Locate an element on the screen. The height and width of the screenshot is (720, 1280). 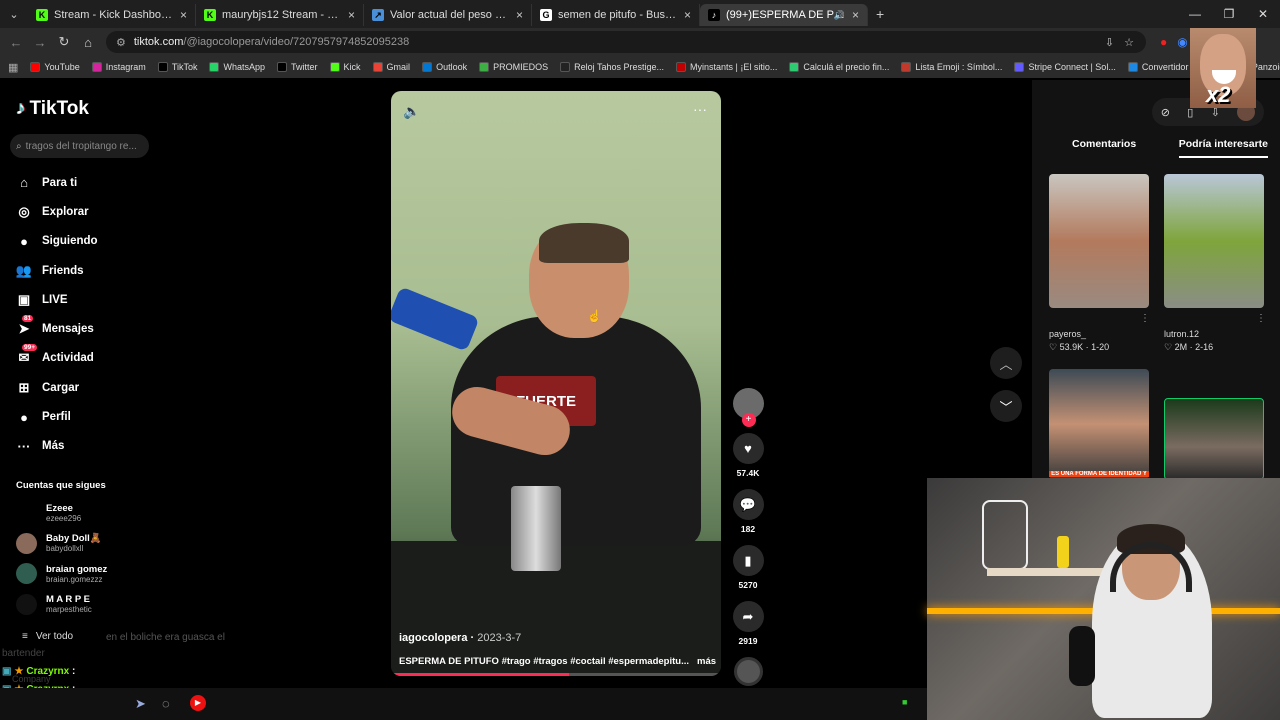
tab-audio-icon: 🔊 is located at coordinates (839, 15).